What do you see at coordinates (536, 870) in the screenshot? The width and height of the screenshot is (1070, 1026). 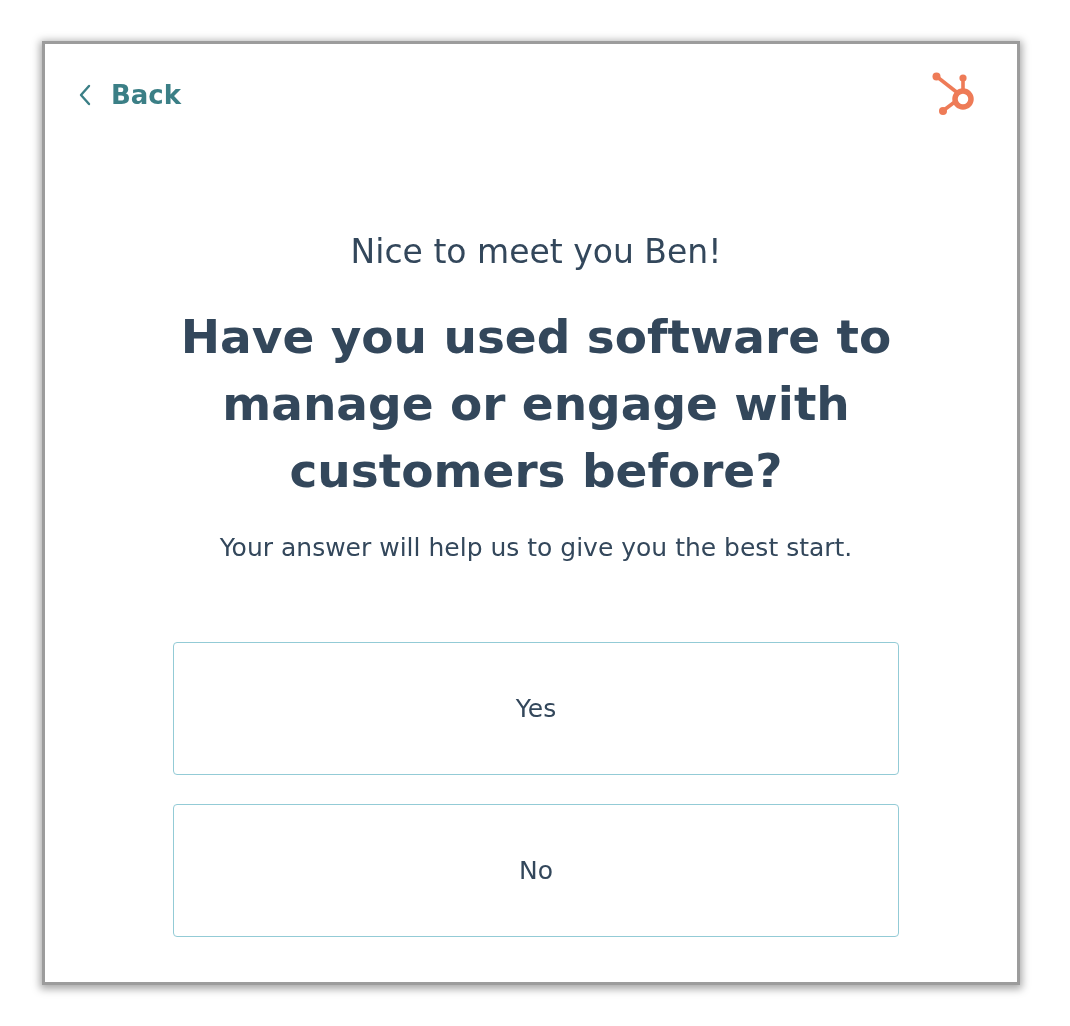 I see `answer-option: No` at bounding box center [536, 870].